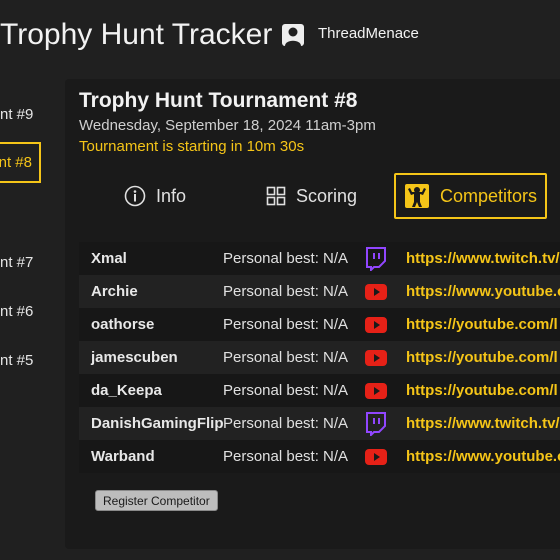  Describe the element at coordinates (126, 390) in the screenshot. I see `competitor-name: da_Keepa` at that location.